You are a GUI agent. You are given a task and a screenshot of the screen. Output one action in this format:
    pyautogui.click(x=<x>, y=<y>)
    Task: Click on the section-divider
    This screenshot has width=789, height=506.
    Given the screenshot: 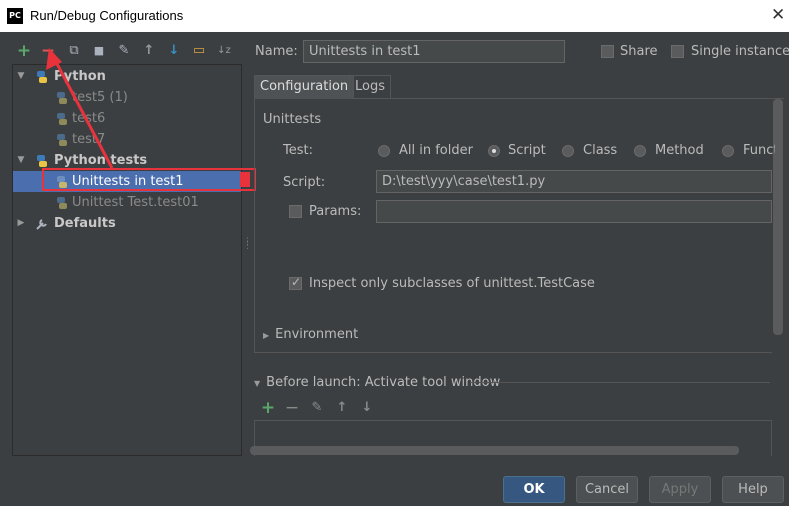 What is the action you would take?
    pyautogui.click(x=620, y=382)
    